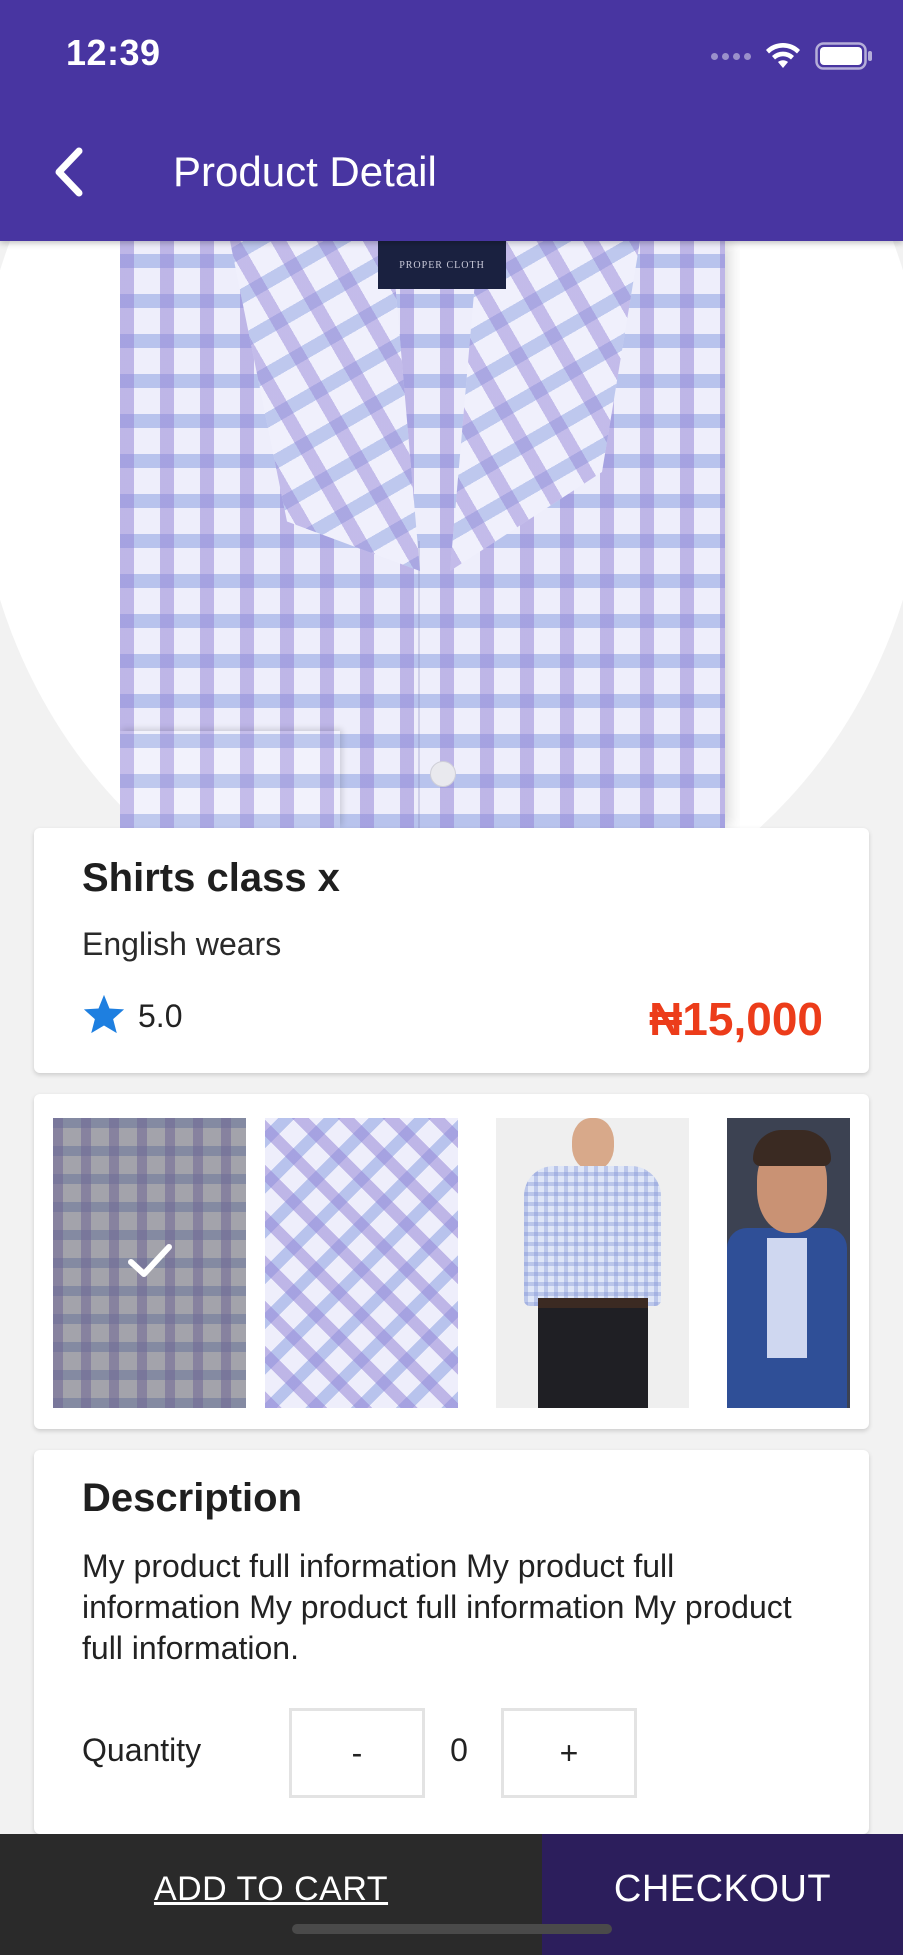 This screenshot has height=1955, width=903. Describe the element at coordinates (731, 56) in the screenshot. I see `signal-icon` at that location.